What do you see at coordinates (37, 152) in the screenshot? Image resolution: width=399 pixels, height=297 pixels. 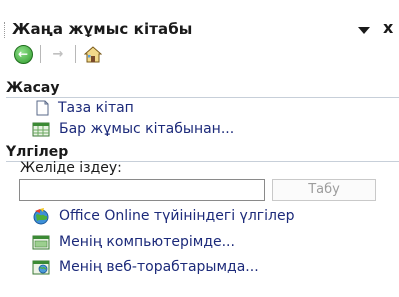 I see `templates-section-heading: Үлгілер` at bounding box center [37, 152].